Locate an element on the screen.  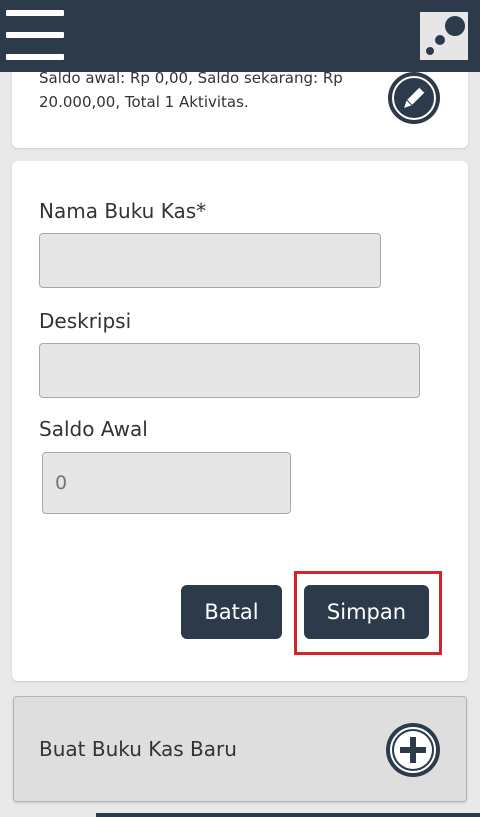
create-new-cash-book-label: Buat Buku Kas Baru is located at coordinates (138, 749).